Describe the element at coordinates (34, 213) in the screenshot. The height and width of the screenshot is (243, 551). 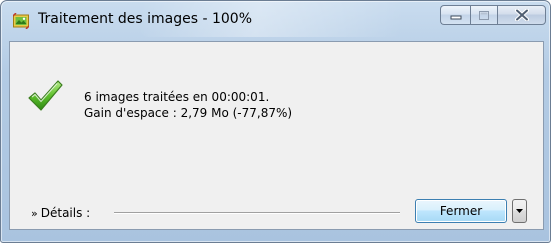
I see `expand-arrows-icon: »` at that location.